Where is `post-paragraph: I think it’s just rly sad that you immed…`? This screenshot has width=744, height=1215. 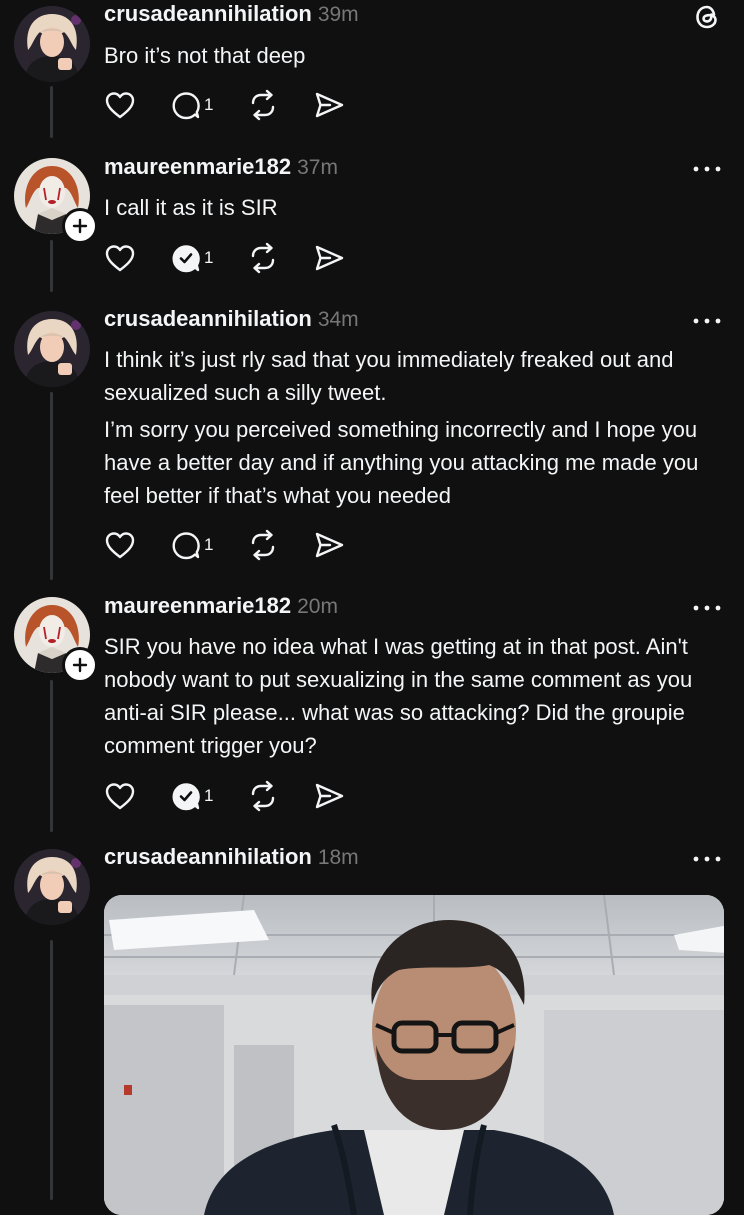 post-paragraph: I think it’s just rly sad that you immed… is located at coordinates (389, 376).